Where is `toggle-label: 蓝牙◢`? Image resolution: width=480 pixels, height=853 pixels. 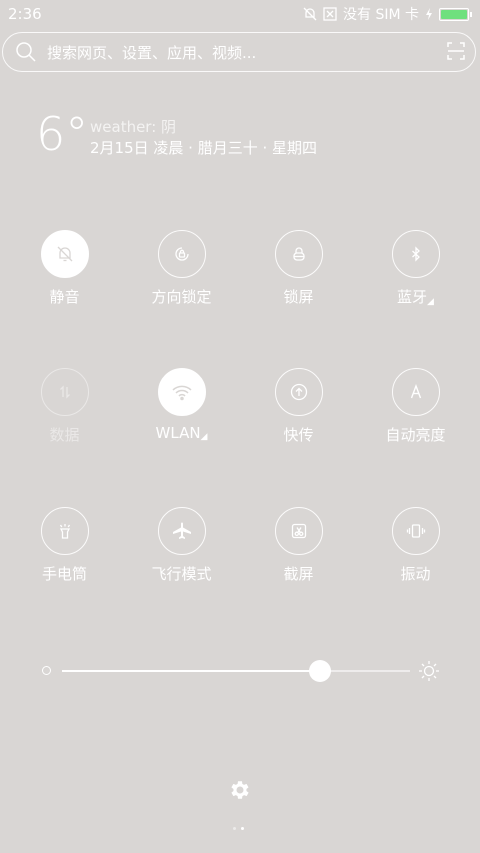 toggle-label: 蓝牙◢ is located at coordinates (415, 297).